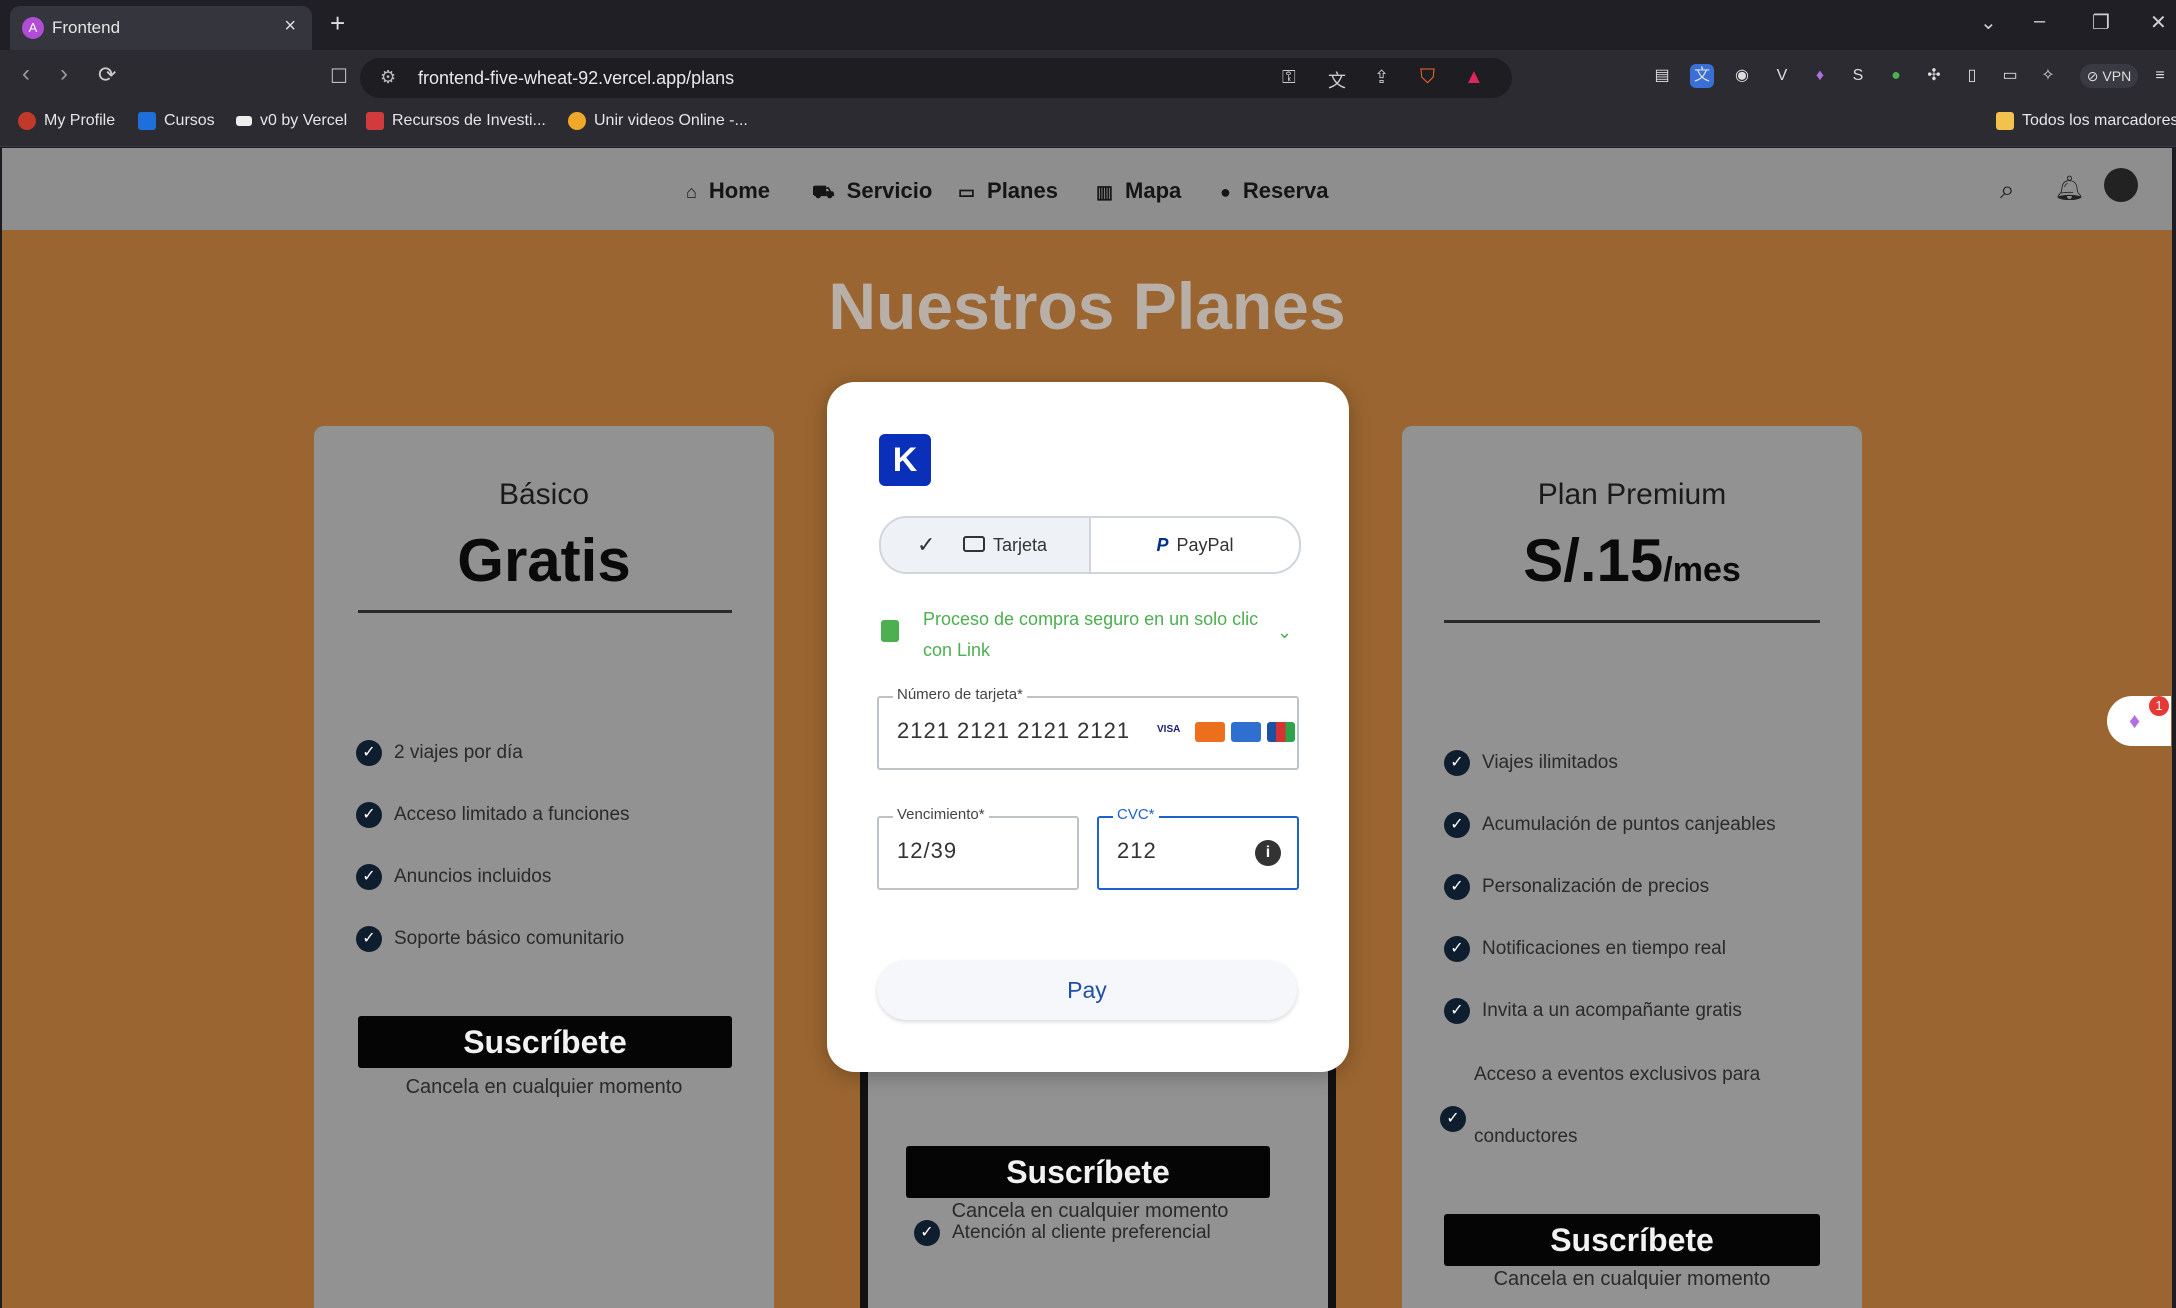 This screenshot has height=1308, width=2176. Describe the element at coordinates (1105, 192) in the screenshot. I see `map-icon: ▥` at that location.